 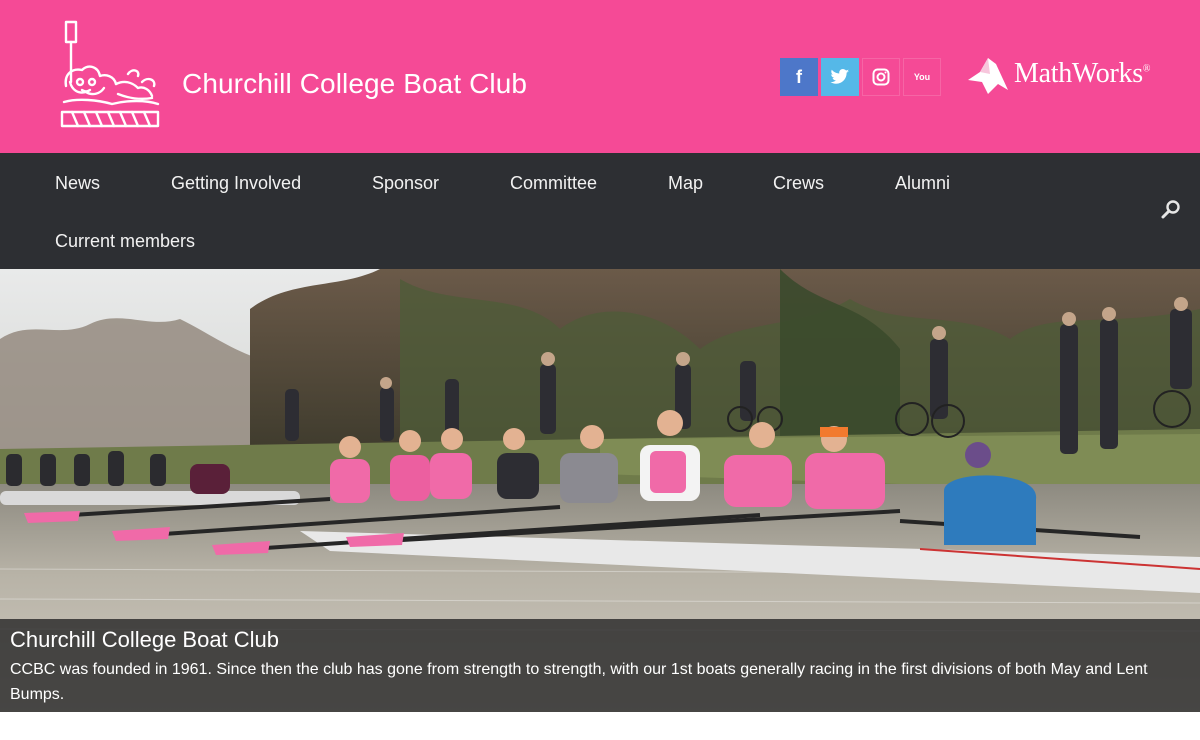 What do you see at coordinates (922, 183) in the screenshot?
I see `nav-item-alumni: Alumni` at bounding box center [922, 183].